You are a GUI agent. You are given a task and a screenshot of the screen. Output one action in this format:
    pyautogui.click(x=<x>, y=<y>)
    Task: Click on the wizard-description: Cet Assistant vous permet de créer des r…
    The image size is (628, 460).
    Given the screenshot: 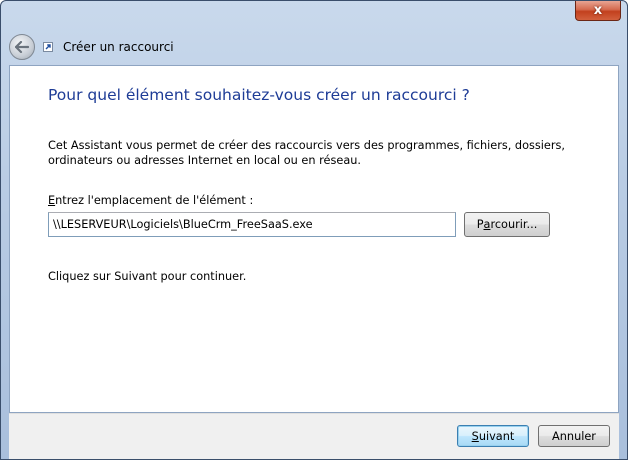 What is the action you would take?
    pyautogui.click(x=306, y=153)
    